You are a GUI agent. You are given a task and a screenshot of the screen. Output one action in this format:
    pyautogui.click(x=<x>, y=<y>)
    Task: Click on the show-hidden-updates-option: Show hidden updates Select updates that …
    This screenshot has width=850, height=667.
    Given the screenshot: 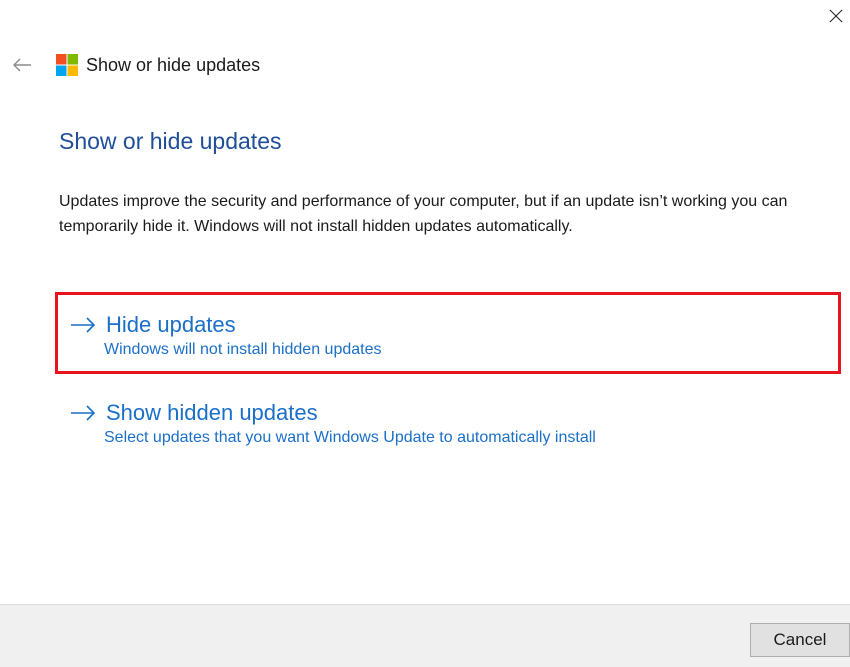 What is the action you would take?
    pyautogui.click(x=448, y=421)
    